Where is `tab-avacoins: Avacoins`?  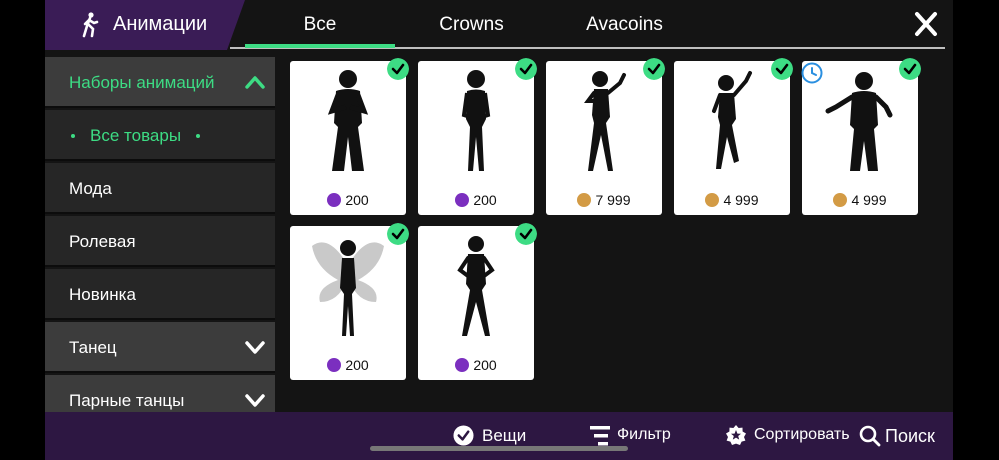 tab-avacoins: Avacoins is located at coordinates (624, 25).